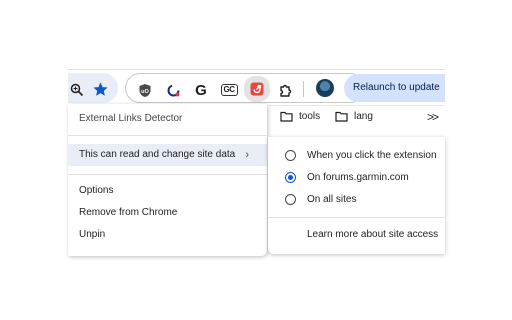 The width and height of the screenshot is (512, 320). Describe the element at coordinates (310, 116) in the screenshot. I see `bookmark-label: tools` at that location.